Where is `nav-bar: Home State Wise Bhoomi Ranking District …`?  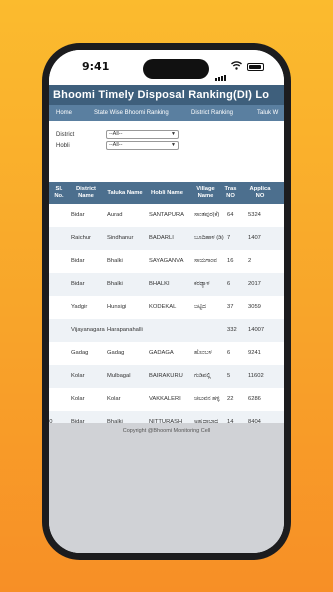 nav-bar: Home State Wise Bhoomi Ranking District … is located at coordinates (166, 113).